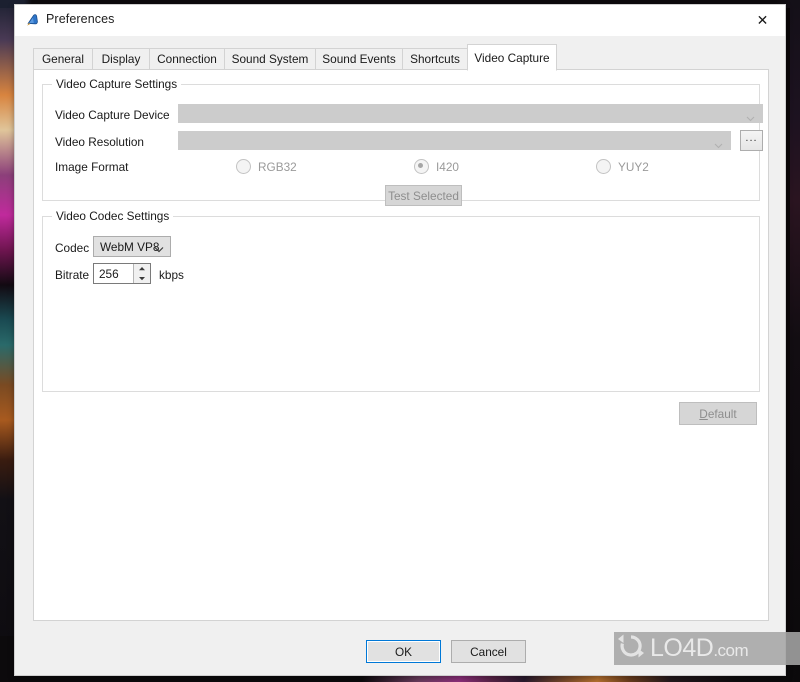 The image size is (800, 682). I want to click on bitrate-increment-icon, so click(142, 268).